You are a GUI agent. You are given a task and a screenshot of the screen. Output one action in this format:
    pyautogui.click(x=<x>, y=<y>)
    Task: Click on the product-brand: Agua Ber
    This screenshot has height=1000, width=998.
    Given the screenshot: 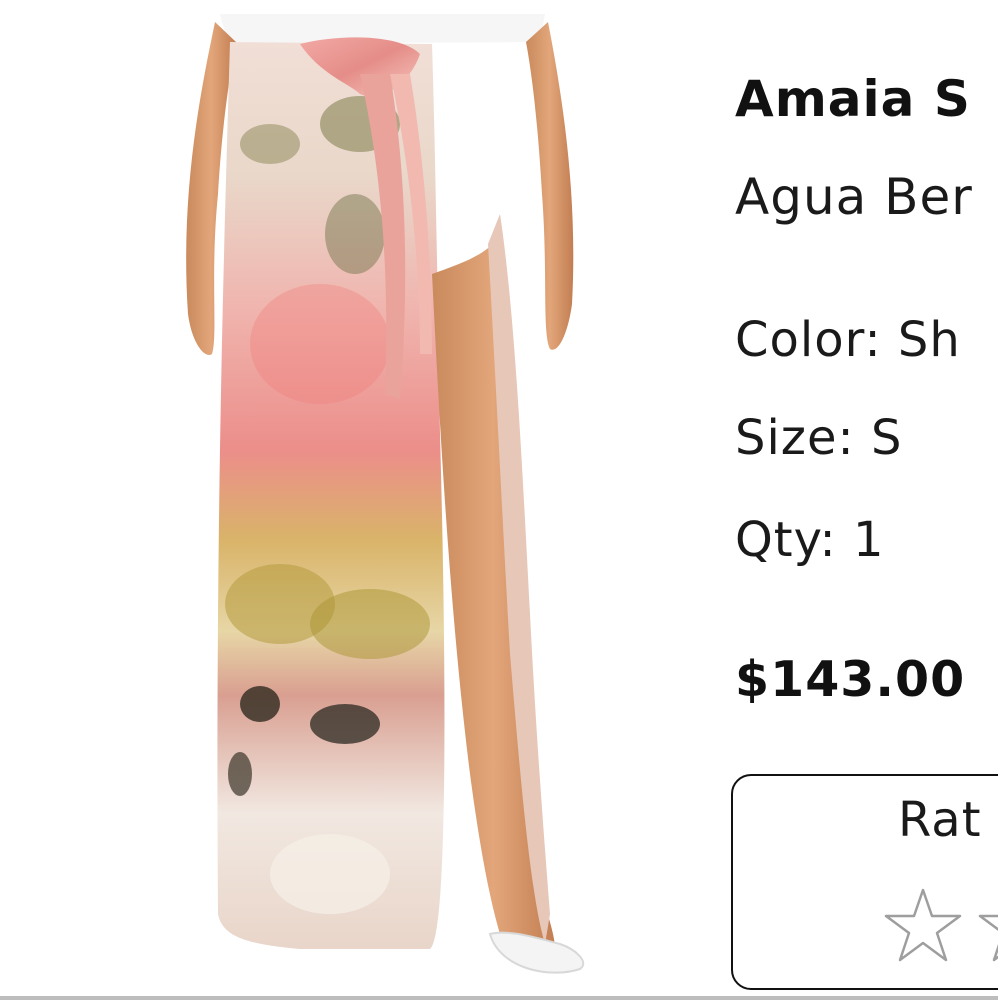 What is the action you would take?
    pyautogui.click(x=854, y=197)
    